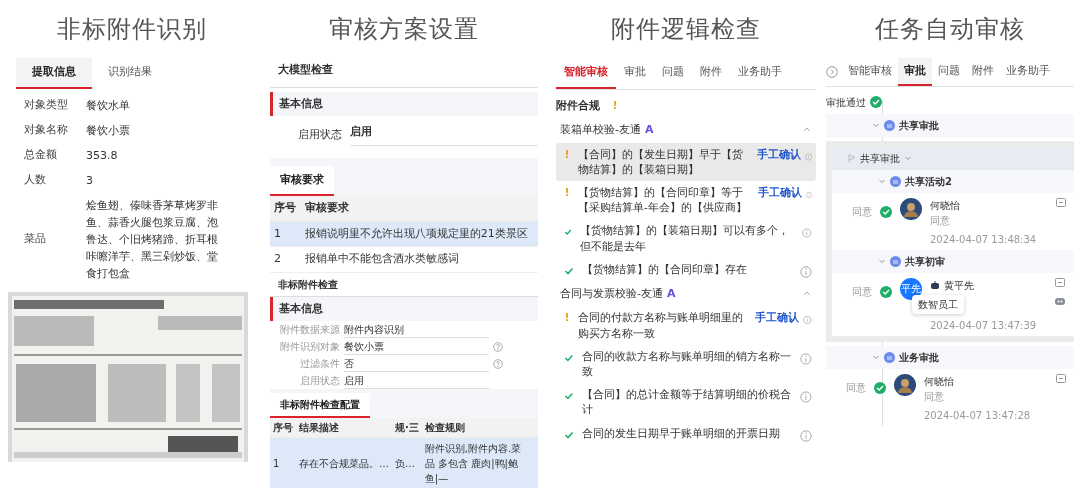  I want to click on rule-text: 【合同】的【发生日期】早于【货物结算】的【装箱日期】, so click(660, 161).